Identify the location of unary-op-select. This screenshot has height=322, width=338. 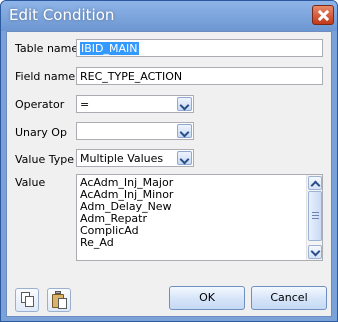
(135, 131).